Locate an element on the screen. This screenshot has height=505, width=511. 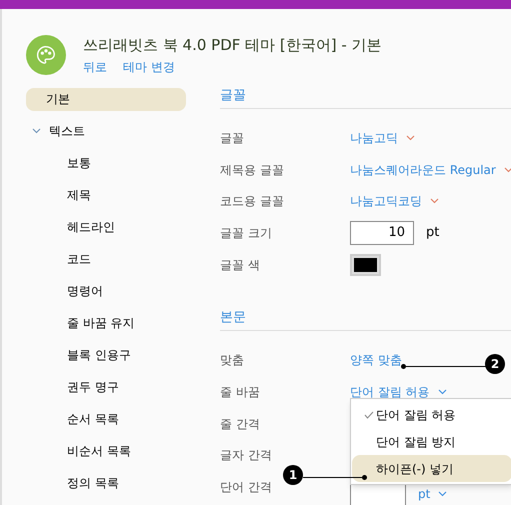
sidebar-item: 줄 바꿈 유지 is located at coordinates (84, 323).